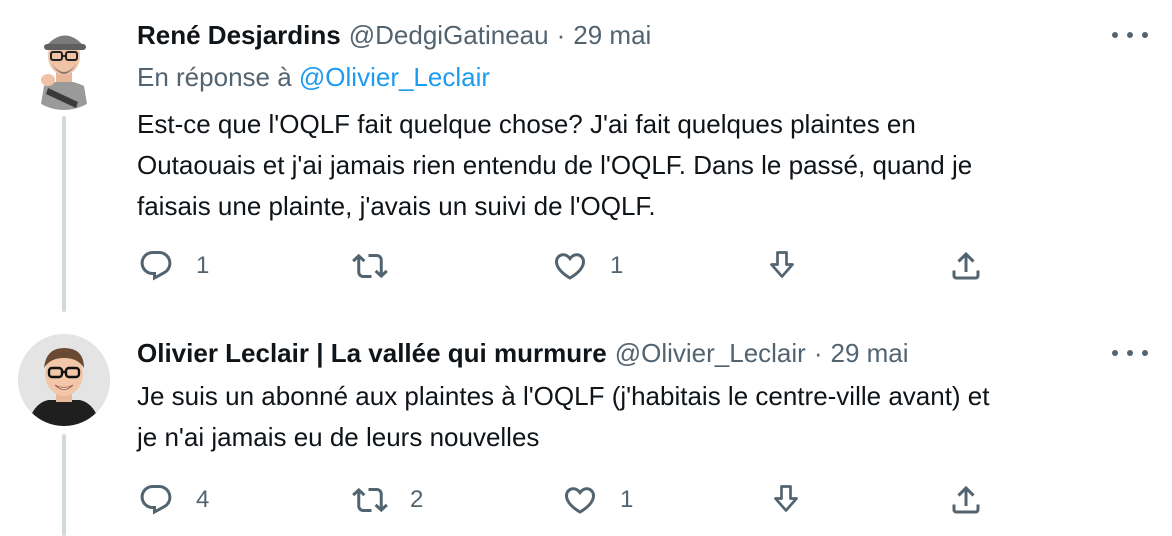 The height and width of the screenshot is (536, 1172). I want to click on author-handle: @Olivier_Leclair, so click(710, 353).